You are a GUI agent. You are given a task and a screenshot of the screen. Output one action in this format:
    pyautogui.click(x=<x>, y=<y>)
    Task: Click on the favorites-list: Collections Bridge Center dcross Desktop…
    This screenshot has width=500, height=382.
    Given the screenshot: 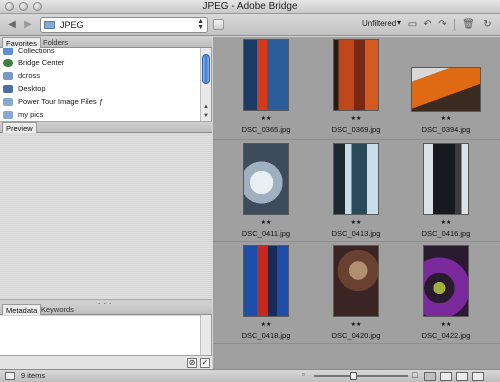 What is the action you would take?
    pyautogui.click(x=100, y=84)
    